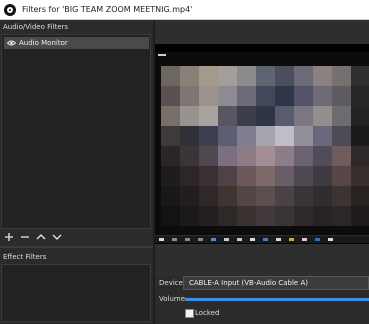 Image resolution: width=369 pixels, height=324 pixels. Describe the element at coordinates (76, 43) in the screenshot. I see `filter-item-audio-monitor: Audio Monitor` at that location.